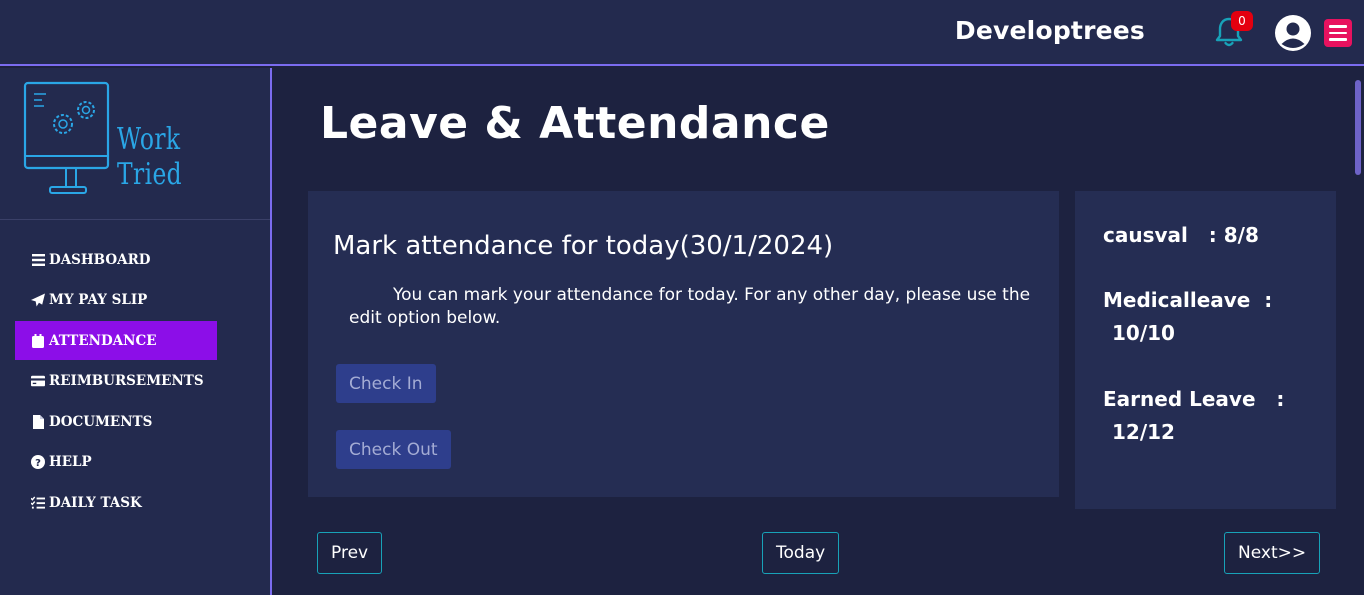 The image size is (1364, 595). Describe the element at coordinates (66, 137) in the screenshot. I see `computer-gear-logo-icon` at that location.